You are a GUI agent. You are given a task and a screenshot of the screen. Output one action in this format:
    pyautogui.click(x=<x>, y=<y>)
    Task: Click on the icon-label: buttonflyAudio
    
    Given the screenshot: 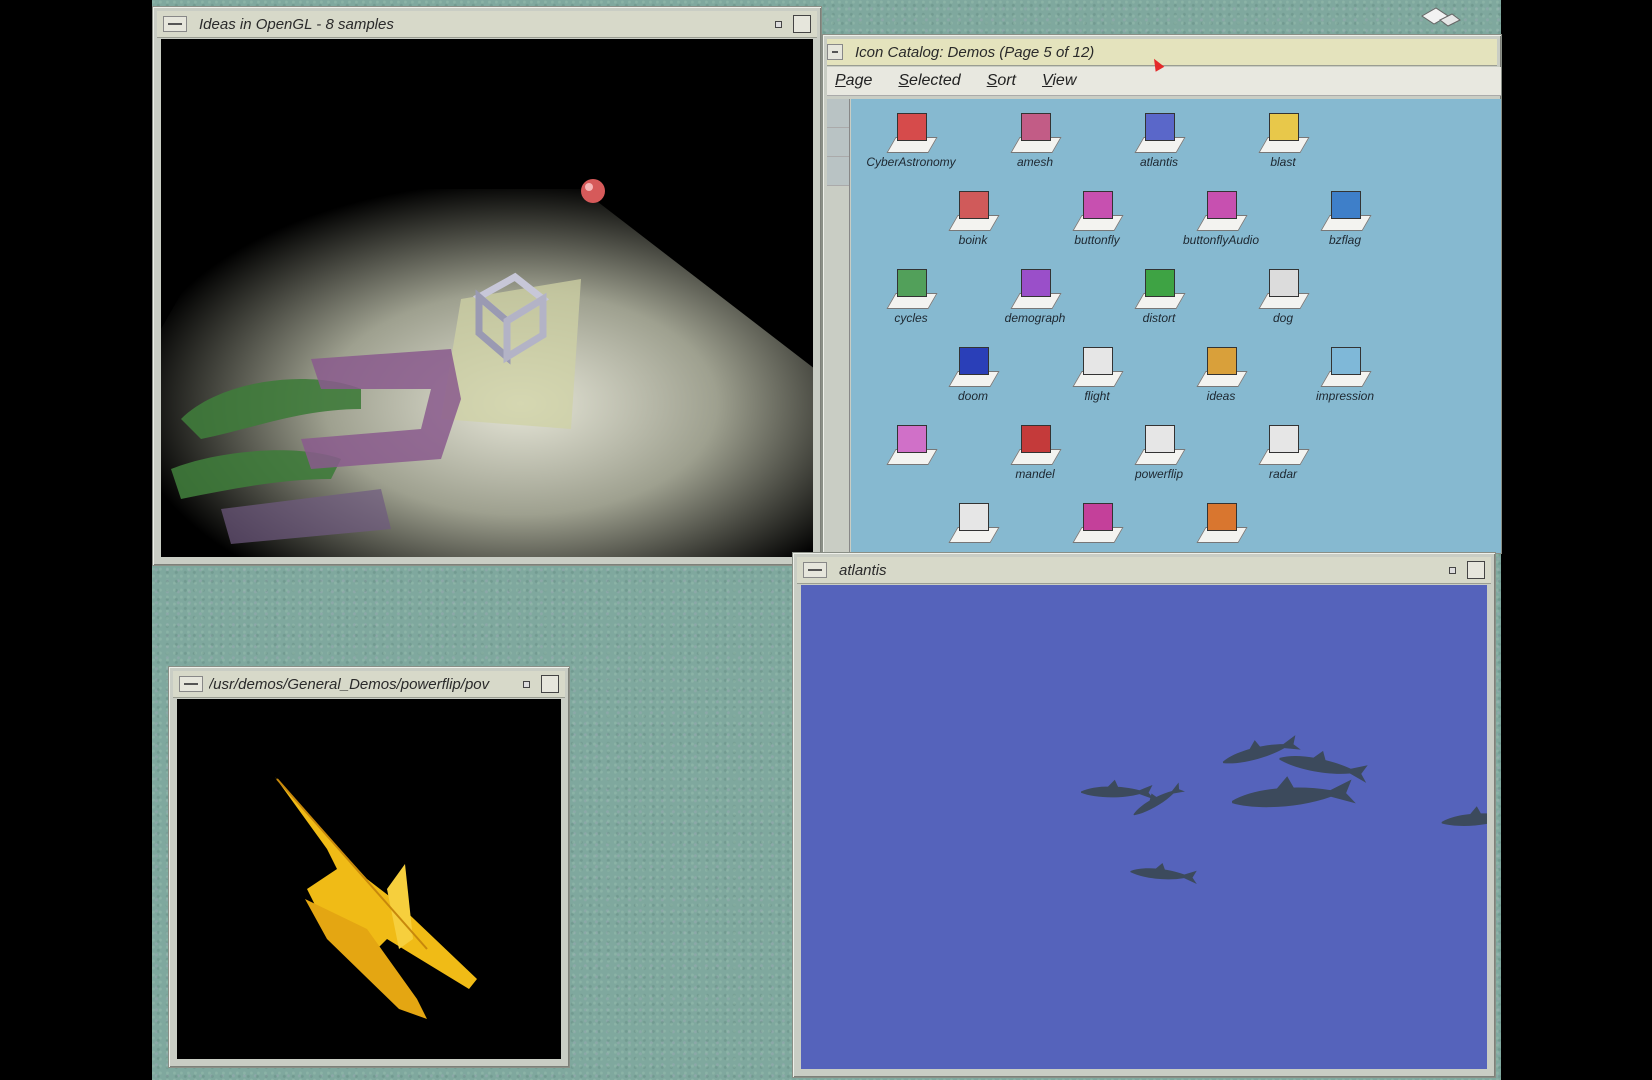 What is the action you would take?
    pyautogui.click(x=1221, y=240)
    